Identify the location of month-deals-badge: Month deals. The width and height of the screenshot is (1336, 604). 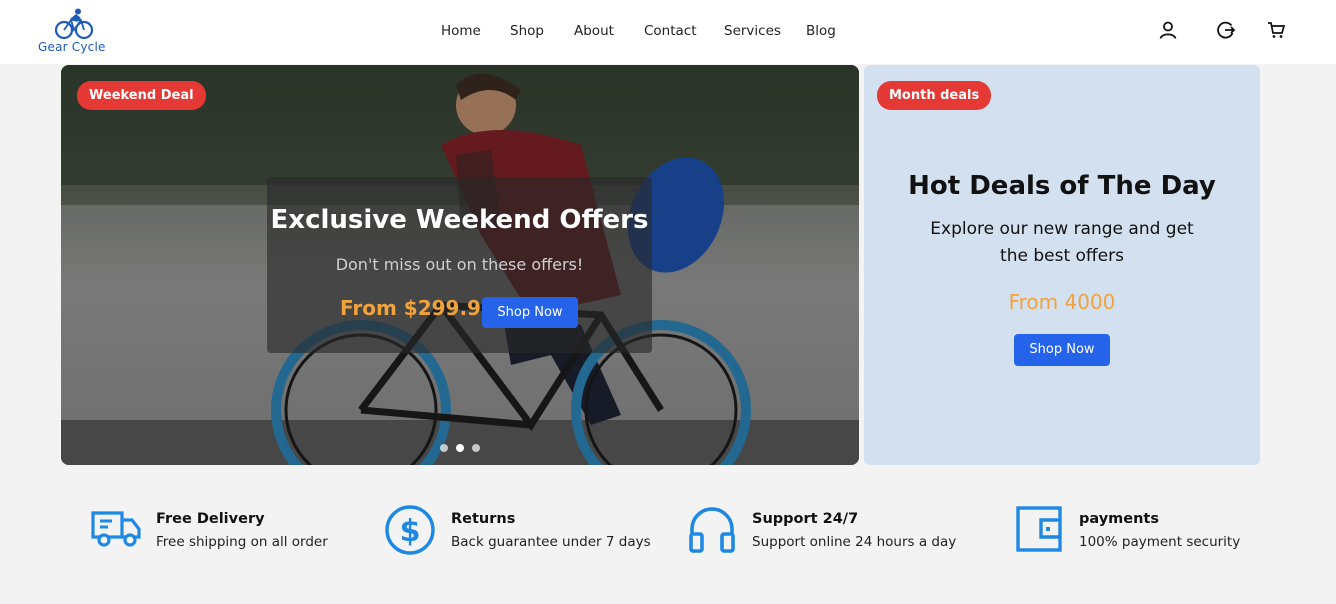
(934, 95).